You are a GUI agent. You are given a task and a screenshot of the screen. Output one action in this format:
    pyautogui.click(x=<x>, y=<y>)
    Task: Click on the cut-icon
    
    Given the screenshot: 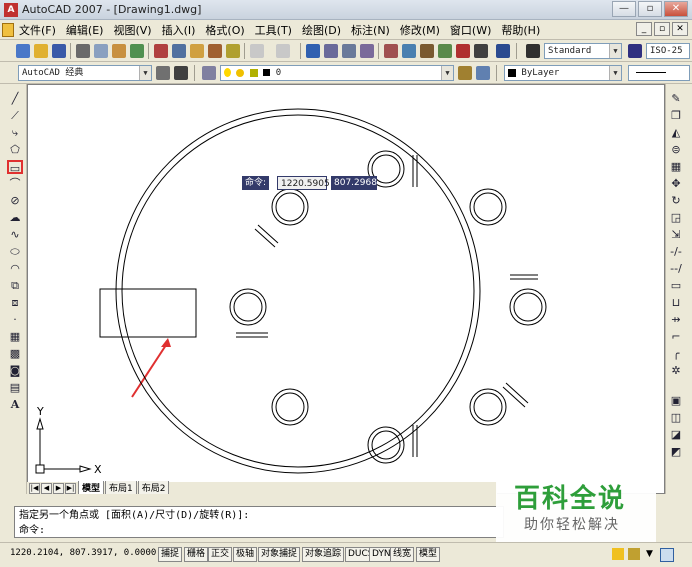 What is the action you would take?
    pyautogui.click(x=161, y=51)
    